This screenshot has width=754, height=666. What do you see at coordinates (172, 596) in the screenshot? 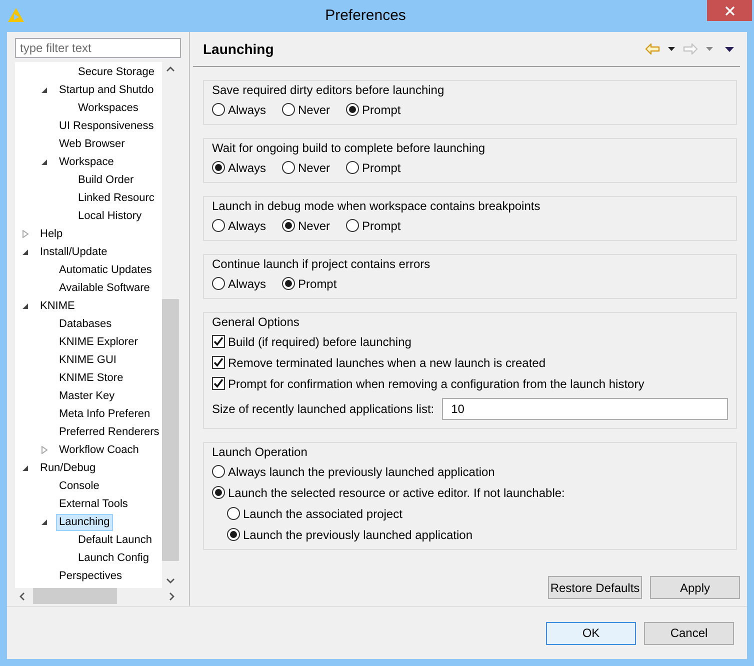
I see `scroll-right-icon` at bounding box center [172, 596].